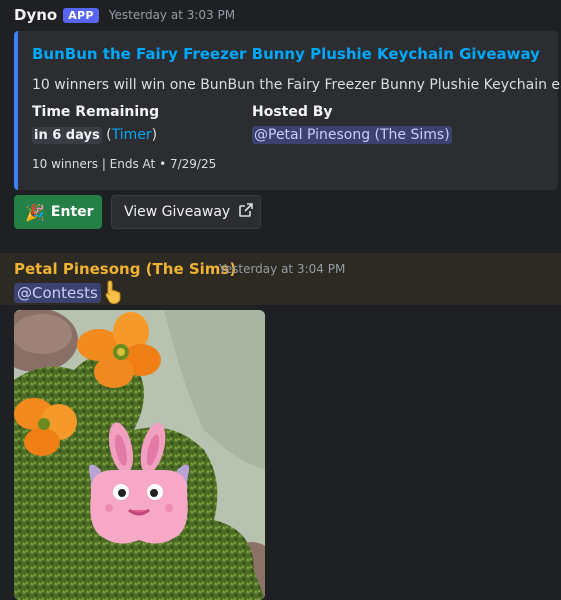 Image resolution: width=561 pixels, height=600 pixels. Describe the element at coordinates (72, 212) in the screenshot. I see `enter-button-label: Enter` at that location.